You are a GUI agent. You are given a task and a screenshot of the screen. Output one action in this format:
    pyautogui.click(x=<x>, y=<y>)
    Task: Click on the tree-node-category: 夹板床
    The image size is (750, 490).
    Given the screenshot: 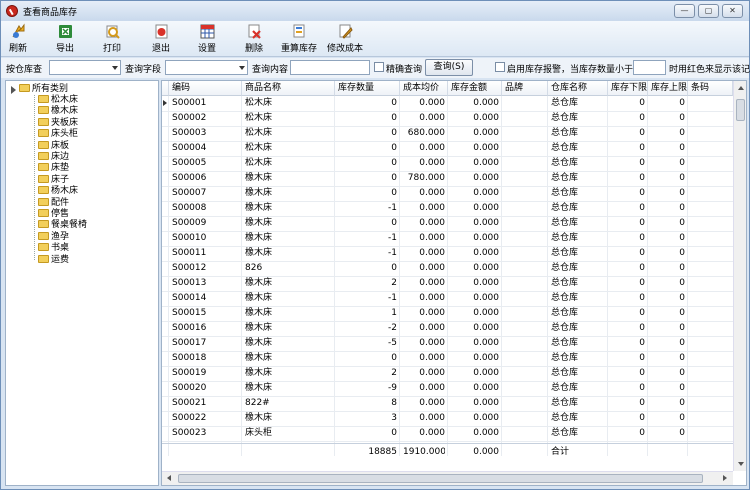 What is the action you would take?
    pyautogui.click(x=58, y=123)
    